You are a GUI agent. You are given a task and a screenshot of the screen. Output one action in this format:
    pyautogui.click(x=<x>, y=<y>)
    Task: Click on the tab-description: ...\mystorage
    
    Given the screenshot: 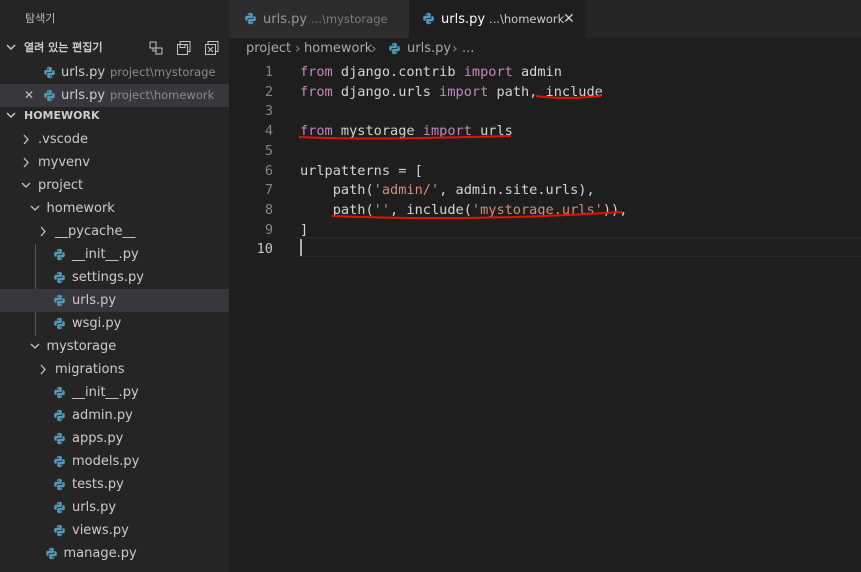 What is the action you would take?
    pyautogui.click(x=349, y=19)
    